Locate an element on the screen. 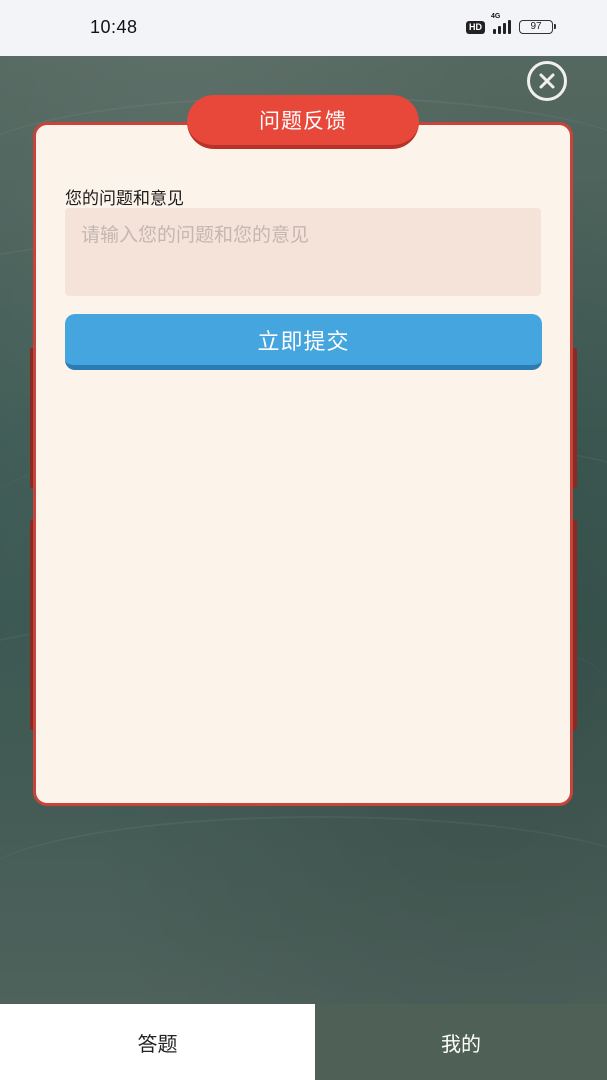 The image size is (607, 1080). tab-mine: 我的 is located at coordinates (461, 1042).